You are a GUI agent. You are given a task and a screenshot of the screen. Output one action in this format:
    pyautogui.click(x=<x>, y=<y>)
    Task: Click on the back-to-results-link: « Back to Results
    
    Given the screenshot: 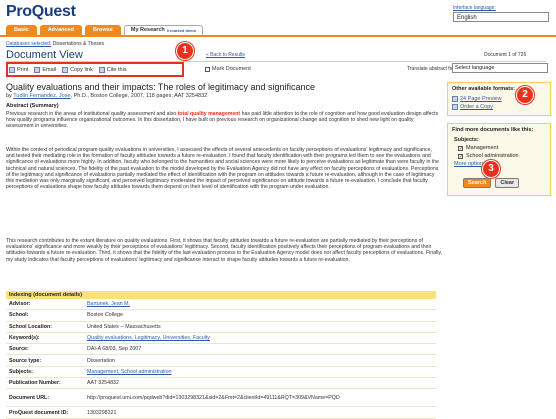 What is the action you would take?
    pyautogui.click(x=225, y=55)
    